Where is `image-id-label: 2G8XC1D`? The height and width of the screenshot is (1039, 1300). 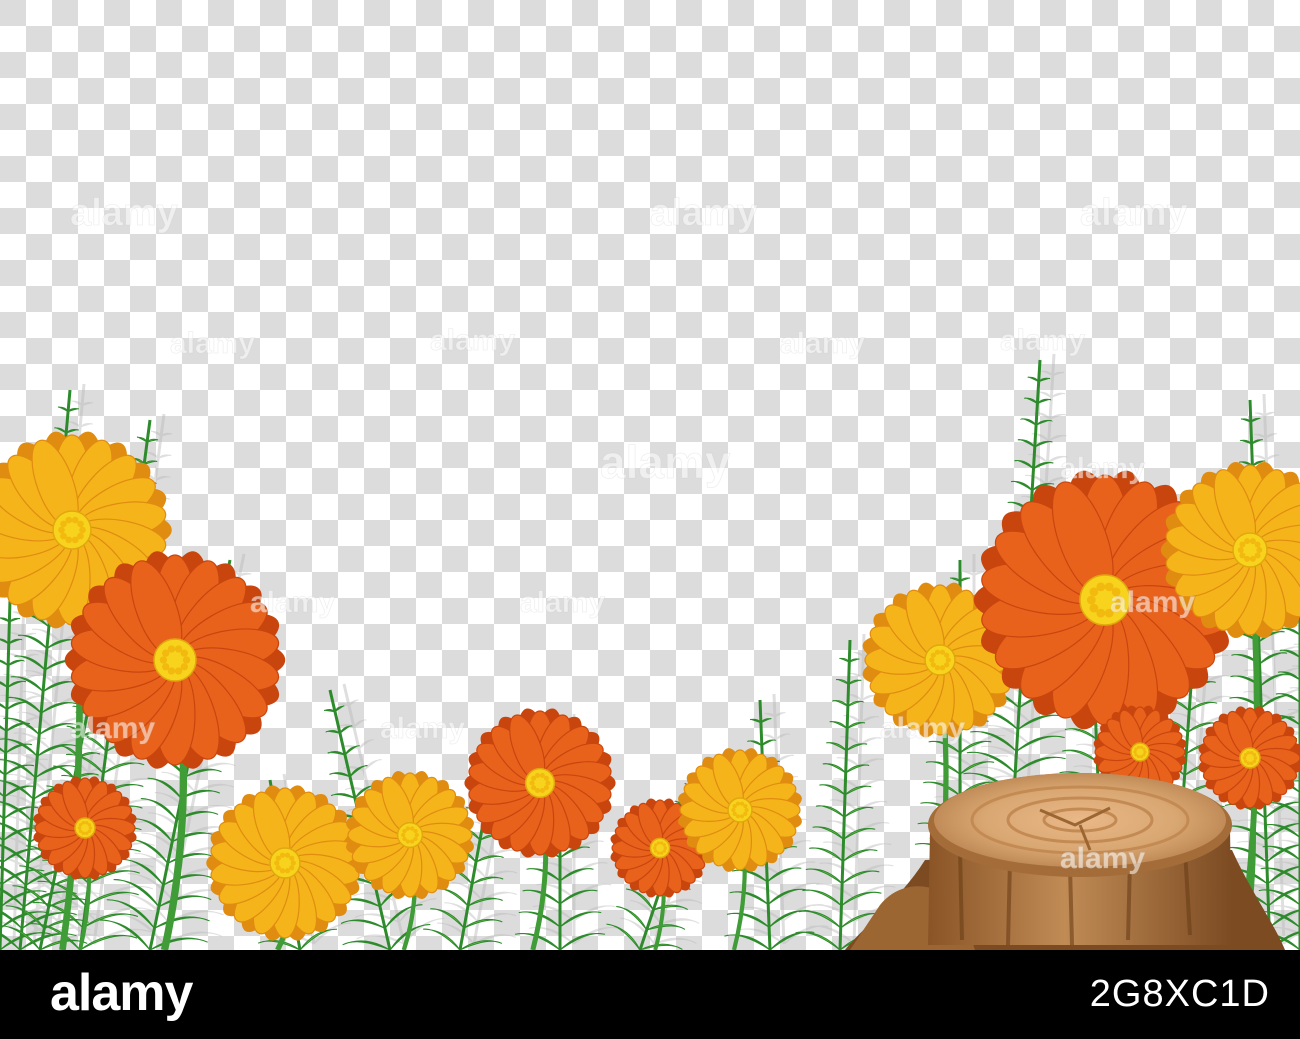
image-id-label: 2G8XC1D is located at coordinates (1179, 994).